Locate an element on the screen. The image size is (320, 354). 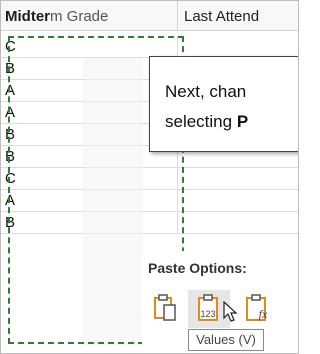
values-badge: 123 is located at coordinates (207, 314).